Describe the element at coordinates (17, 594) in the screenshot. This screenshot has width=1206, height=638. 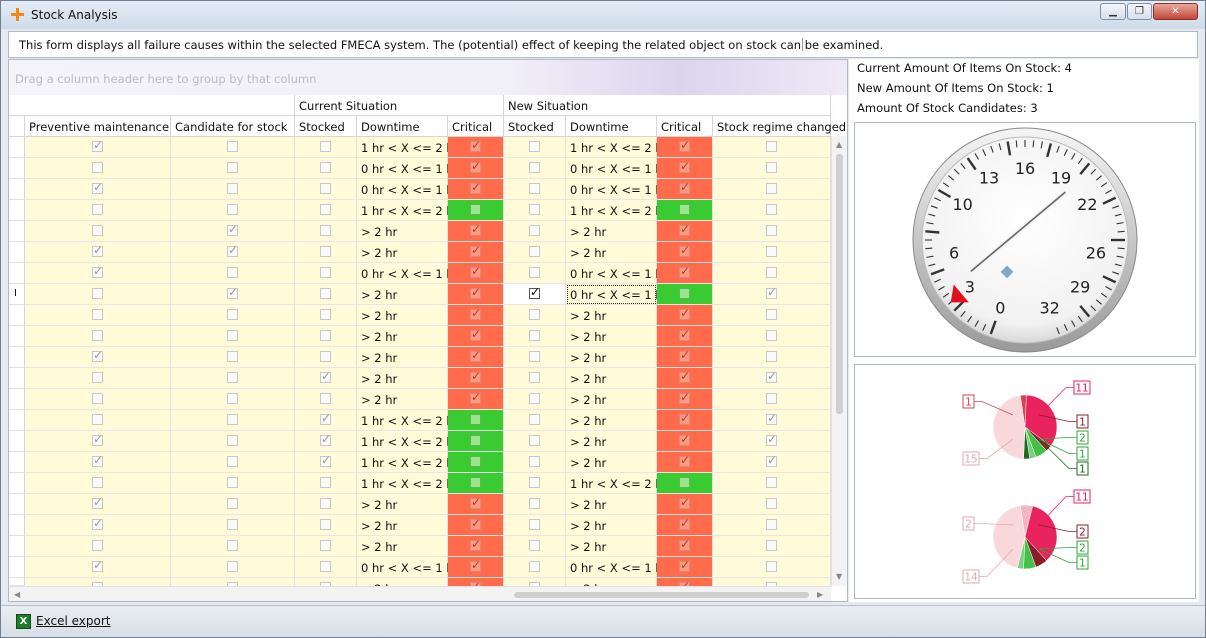
I see `scroll-left-icon: ◀` at that location.